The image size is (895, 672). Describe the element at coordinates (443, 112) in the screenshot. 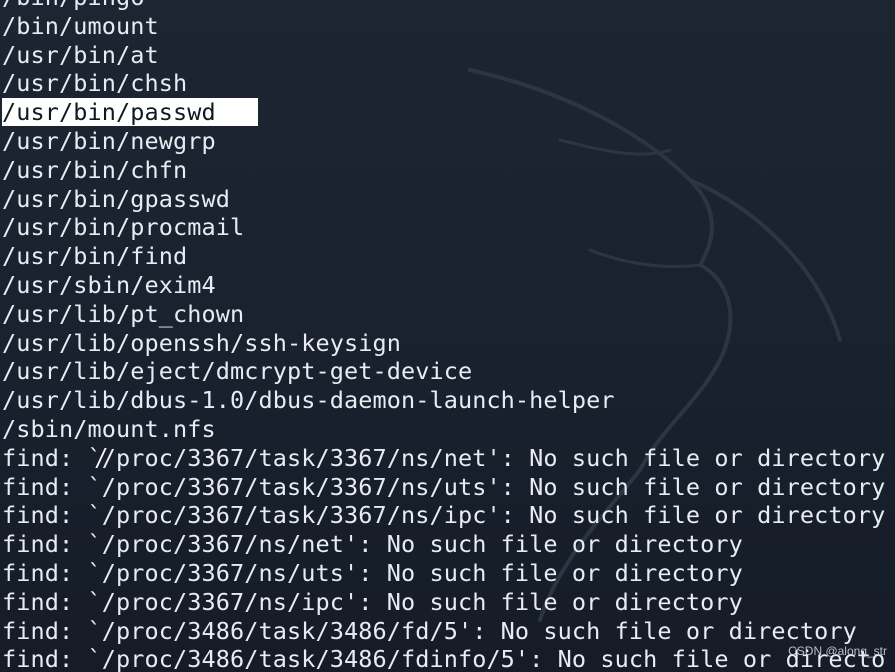

I see `output-line-selected: /usr/bin/passwd` at that location.